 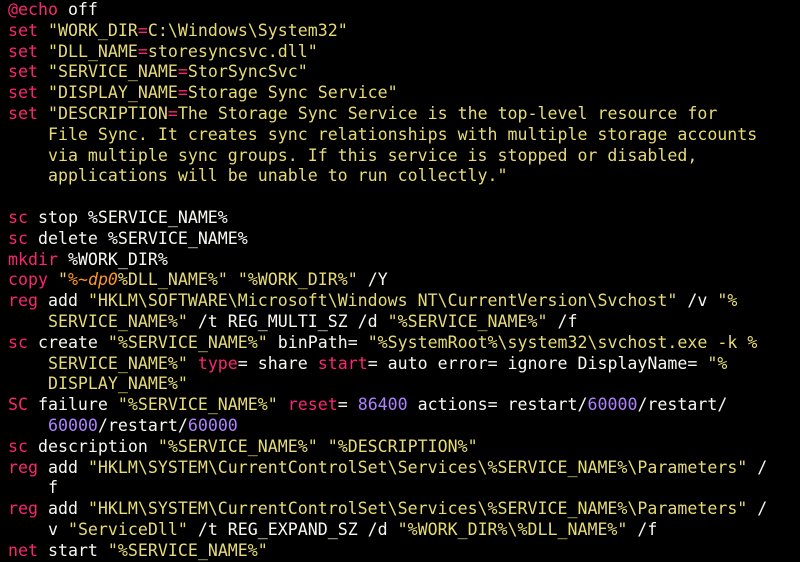 What do you see at coordinates (312, 405) in the screenshot?
I see `keyword-token: reset` at bounding box center [312, 405].